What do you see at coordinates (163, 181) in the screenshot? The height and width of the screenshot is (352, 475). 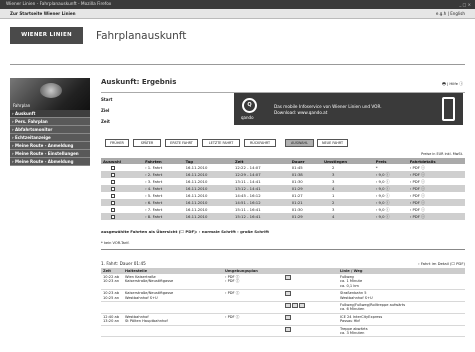 I see `fahrt-link: › 3. Fahrt` at bounding box center [163, 181].